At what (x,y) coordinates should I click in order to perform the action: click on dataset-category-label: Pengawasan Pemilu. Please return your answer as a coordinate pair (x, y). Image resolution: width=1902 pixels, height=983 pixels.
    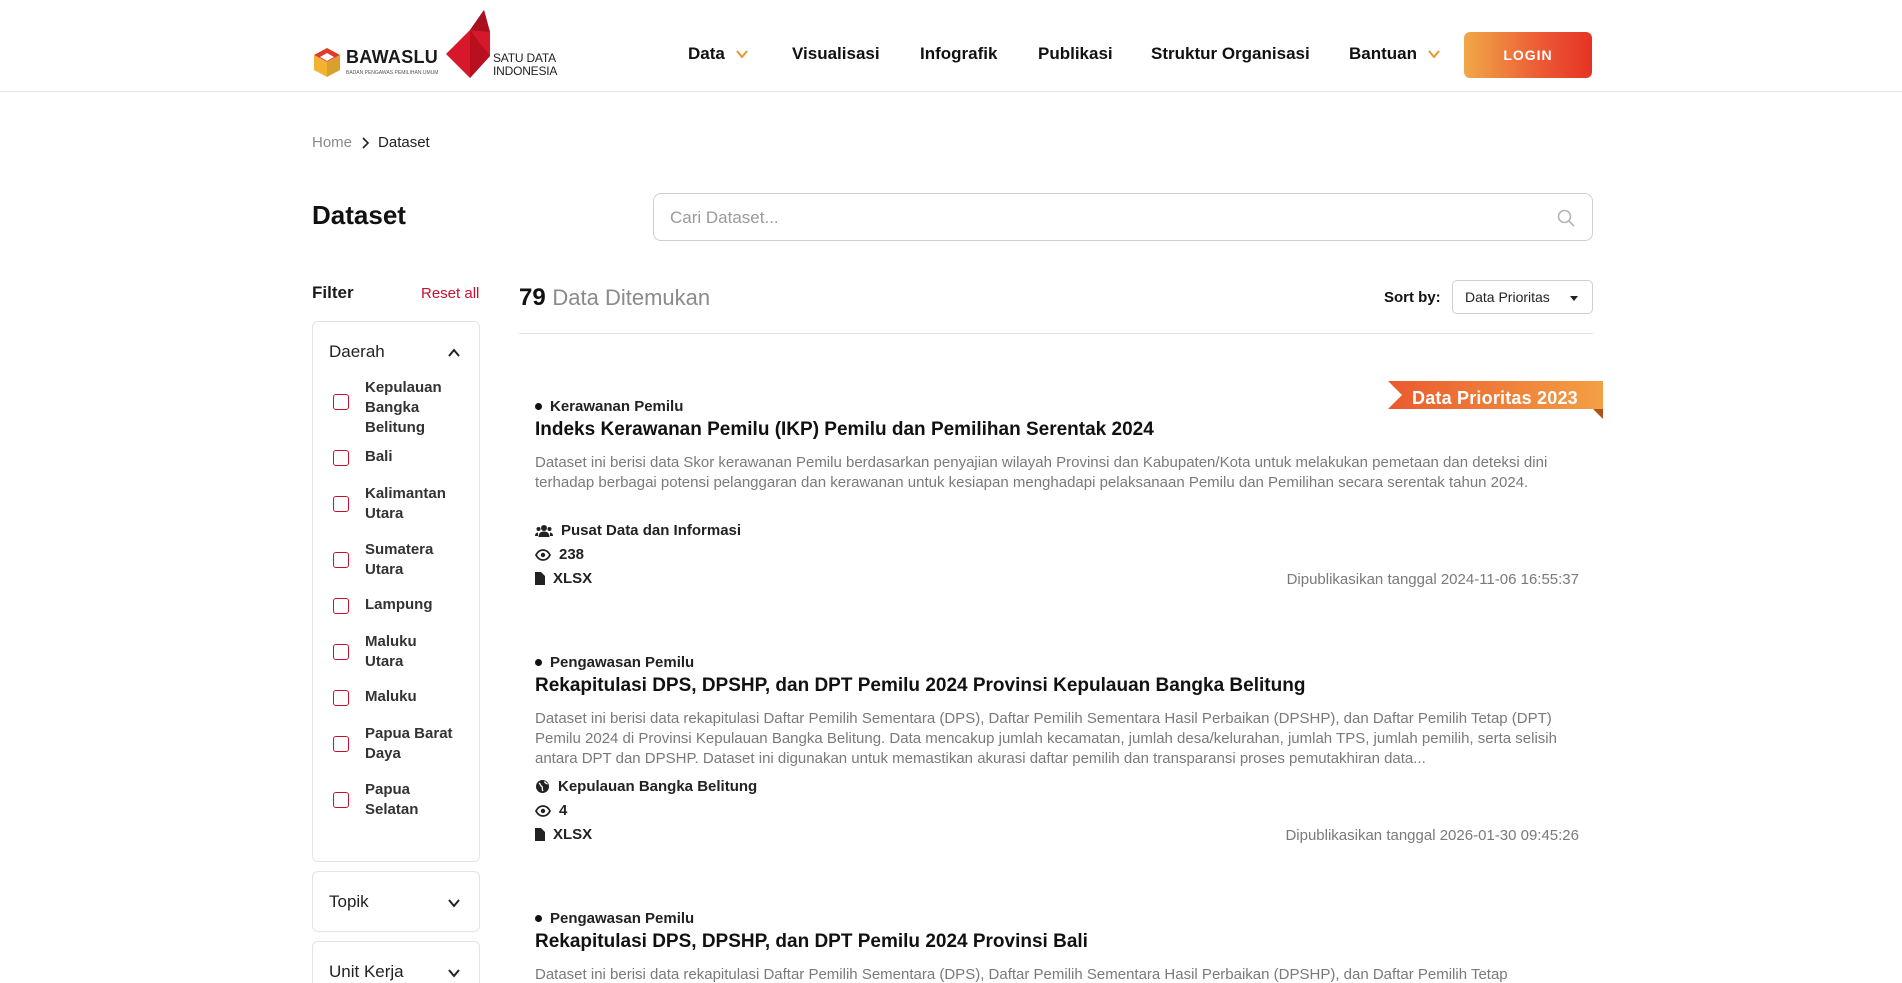
    Looking at the image, I should click on (622, 918).